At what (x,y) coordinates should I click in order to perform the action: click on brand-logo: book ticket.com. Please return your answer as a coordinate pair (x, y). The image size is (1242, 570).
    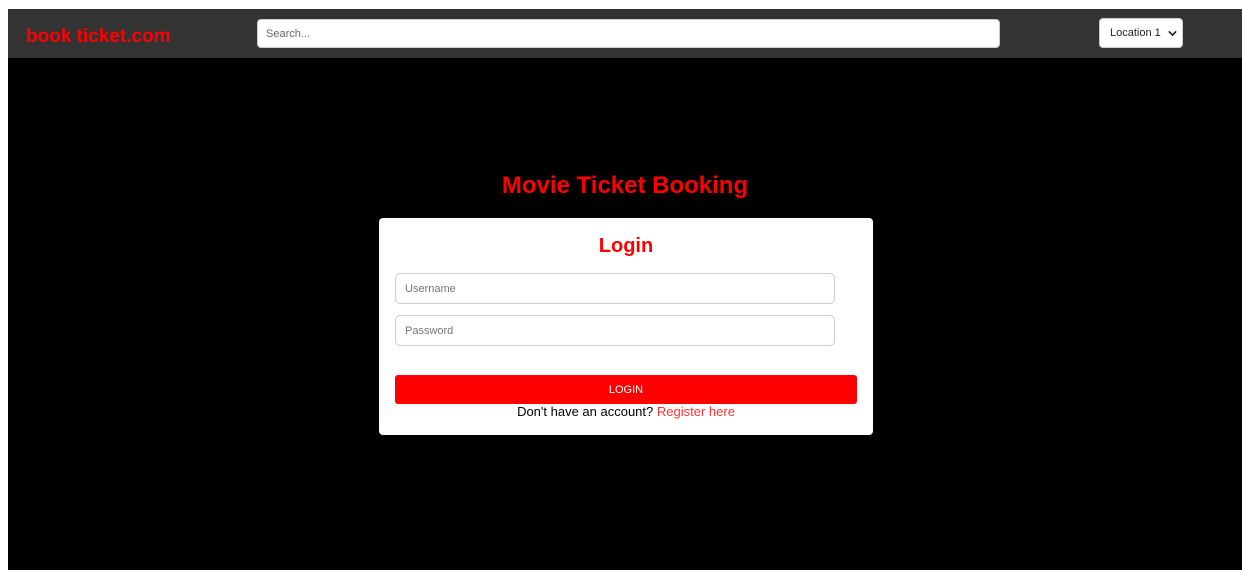
    Looking at the image, I should click on (98, 37).